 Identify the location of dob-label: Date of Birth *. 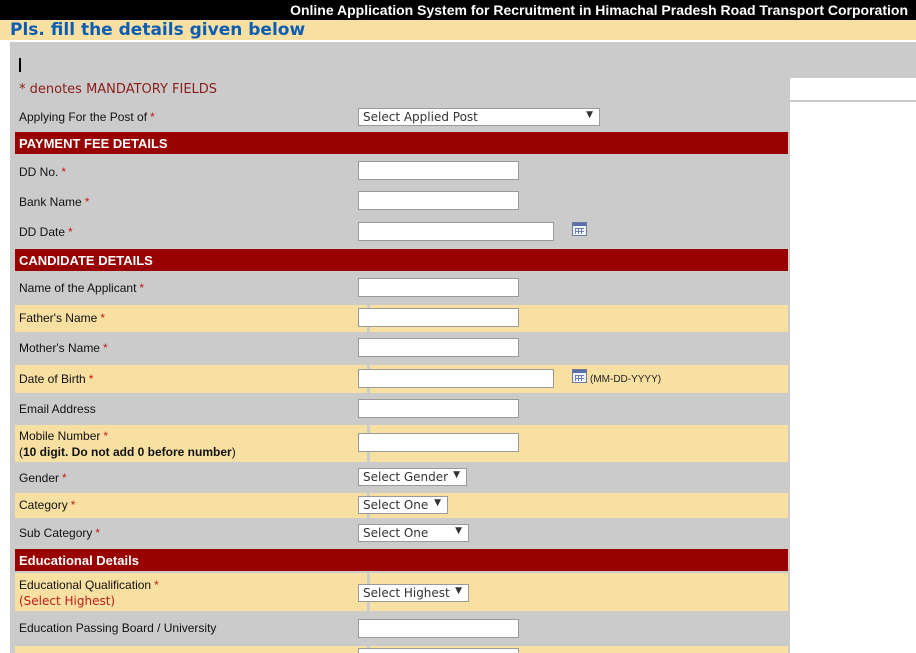
(56, 379).